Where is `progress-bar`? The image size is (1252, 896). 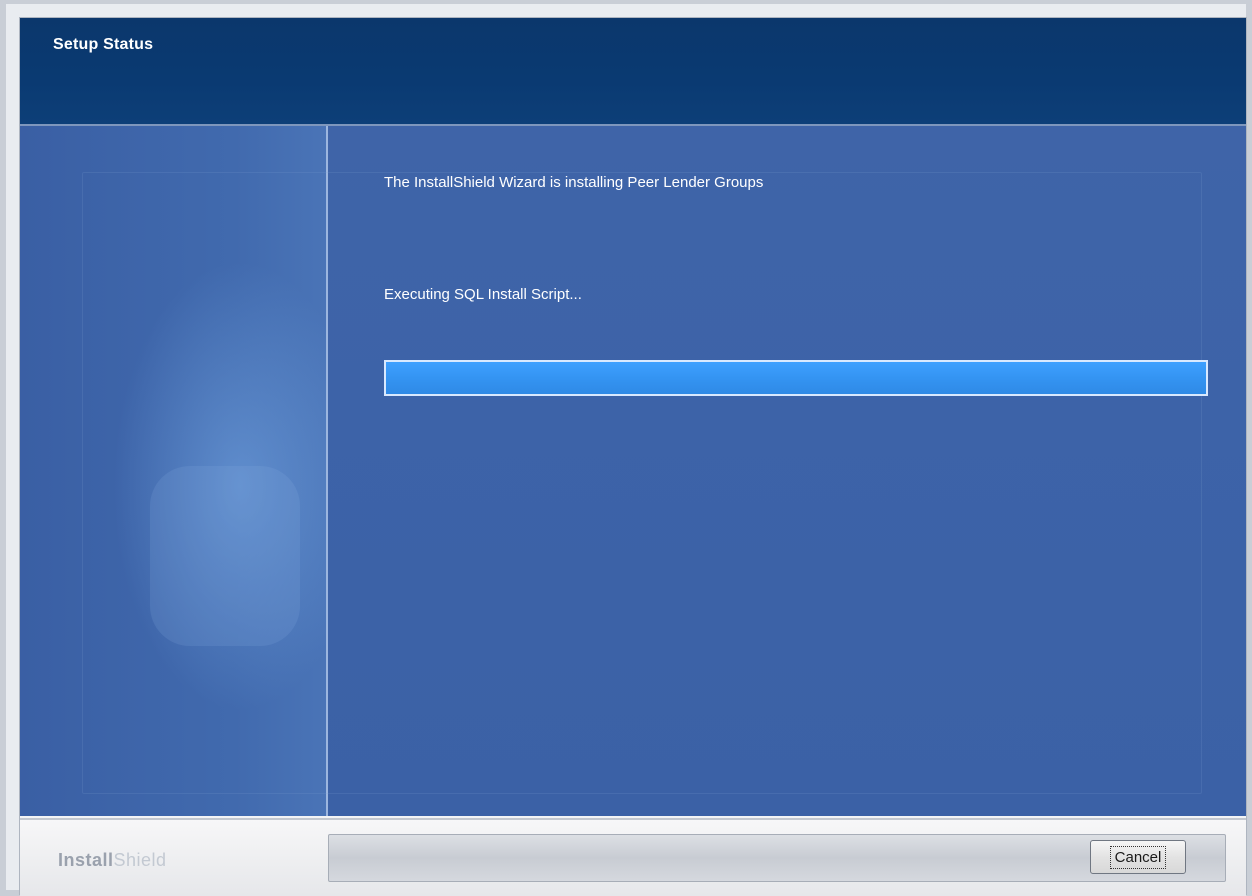
progress-bar is located at coordinates (796, 378).